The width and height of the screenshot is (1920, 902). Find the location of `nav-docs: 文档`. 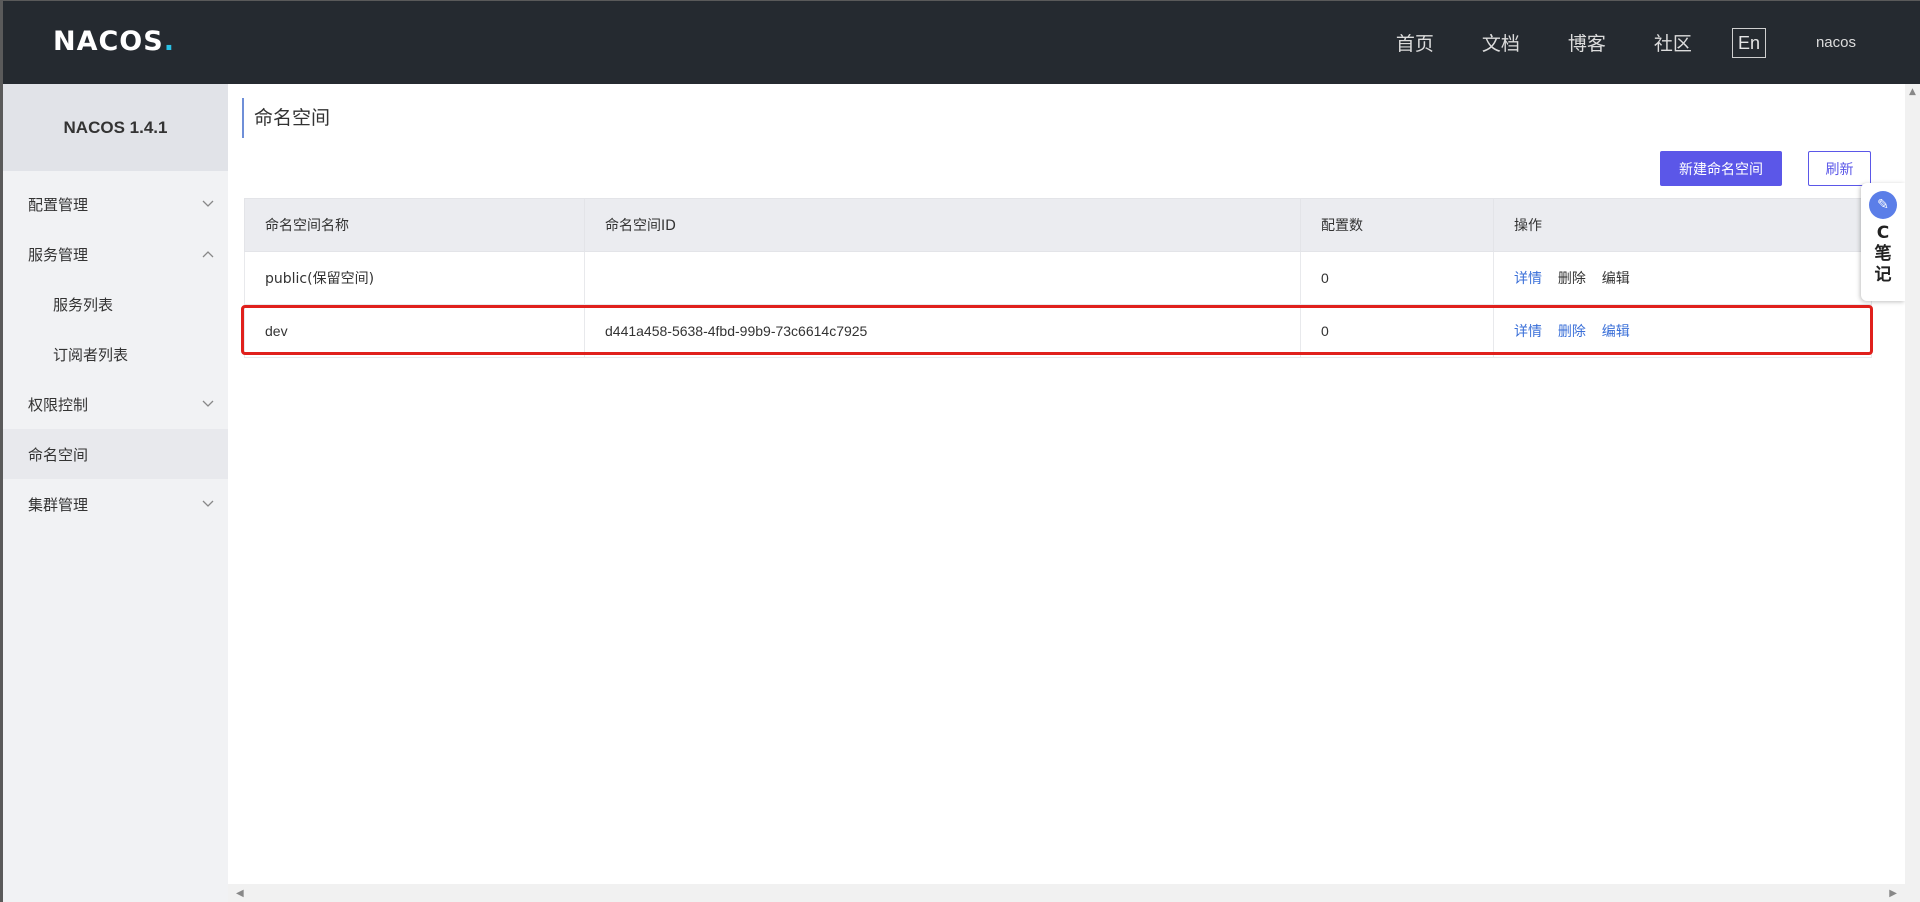

nav-docs: 文档 is located at coordinates (1501, 42).